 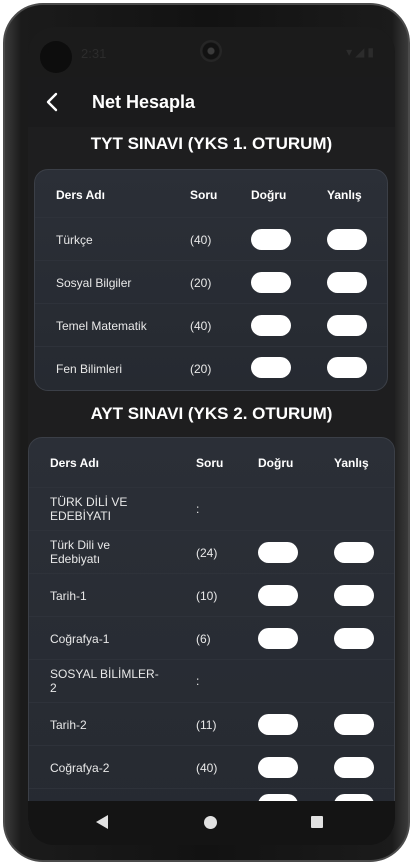 I want to click on page-title: Net Hesapla, so click(x=144, y=102).